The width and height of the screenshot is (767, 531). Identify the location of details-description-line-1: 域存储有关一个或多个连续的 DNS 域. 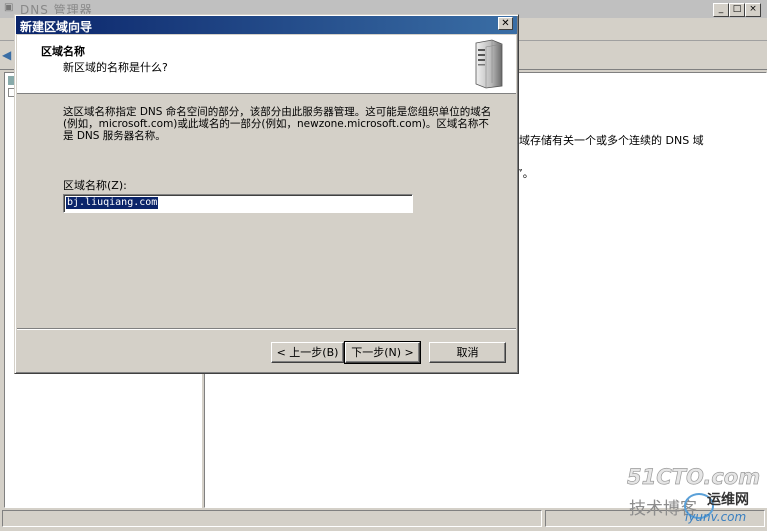
(611, 140).